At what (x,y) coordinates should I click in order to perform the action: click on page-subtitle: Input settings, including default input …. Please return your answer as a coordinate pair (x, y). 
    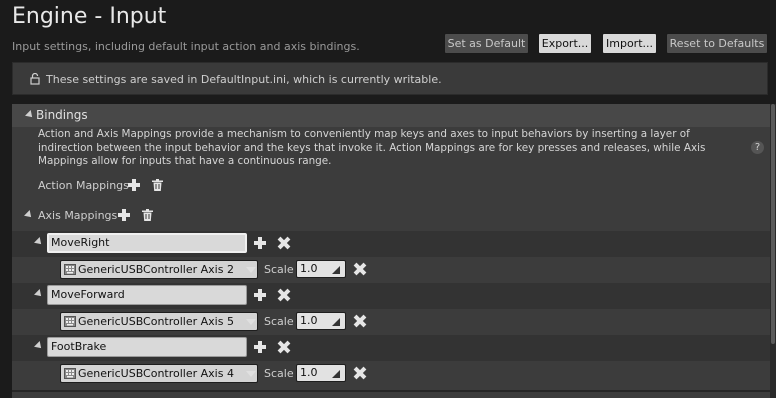
    Looking at the image, I should click on (186, 46).